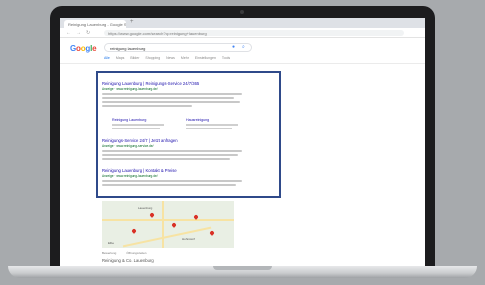 The height and width of the screenshot is (285, 485). What do you see at coordinates (243, 47) in the screenshot?
I see `search-icon: ⌕` at bounding box center [243, 47].